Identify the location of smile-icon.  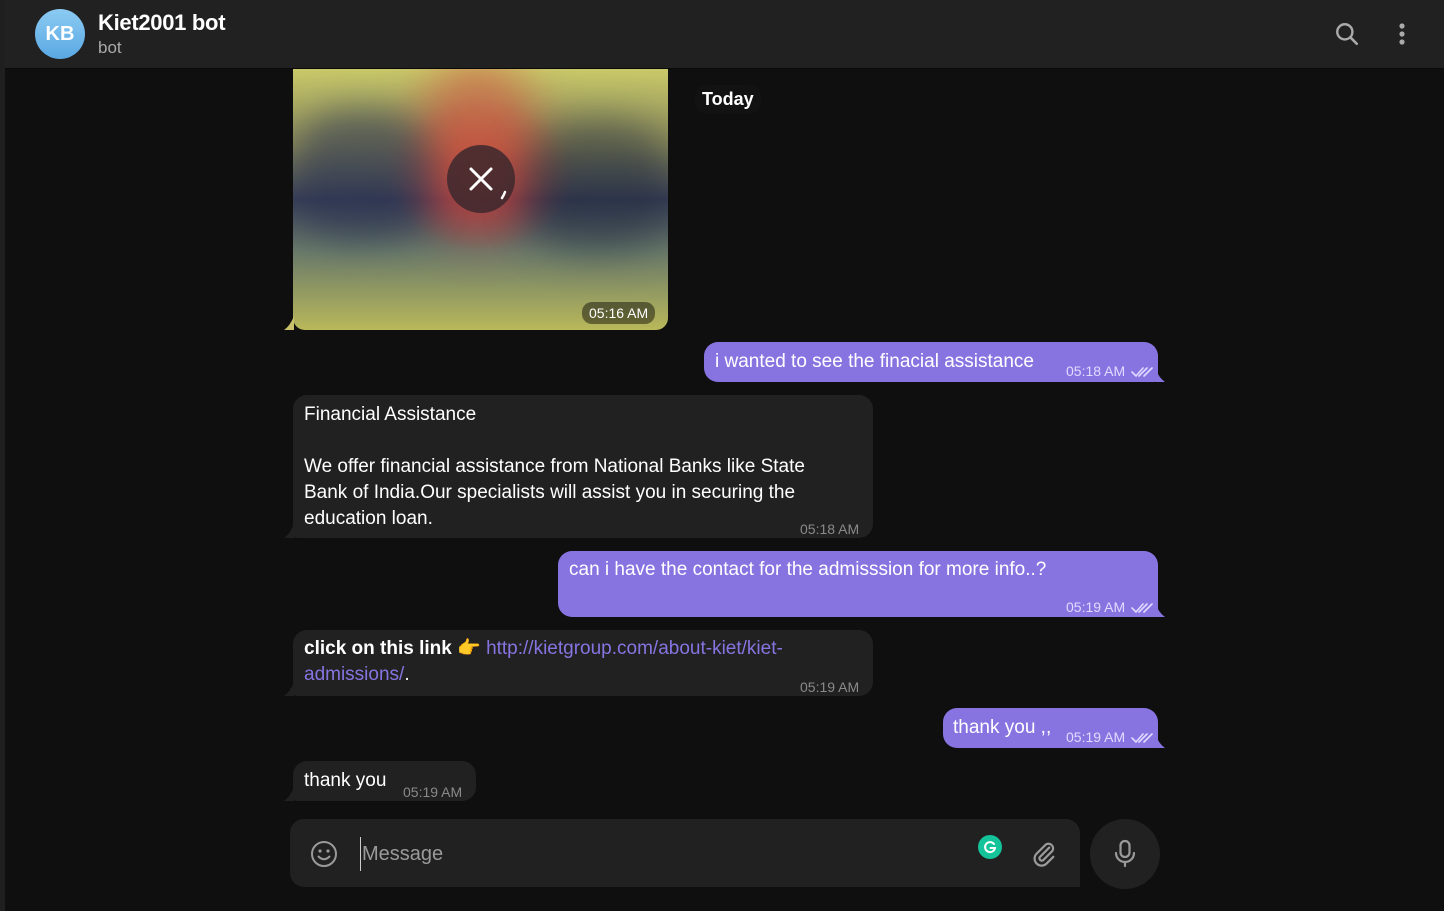
(324, 854).